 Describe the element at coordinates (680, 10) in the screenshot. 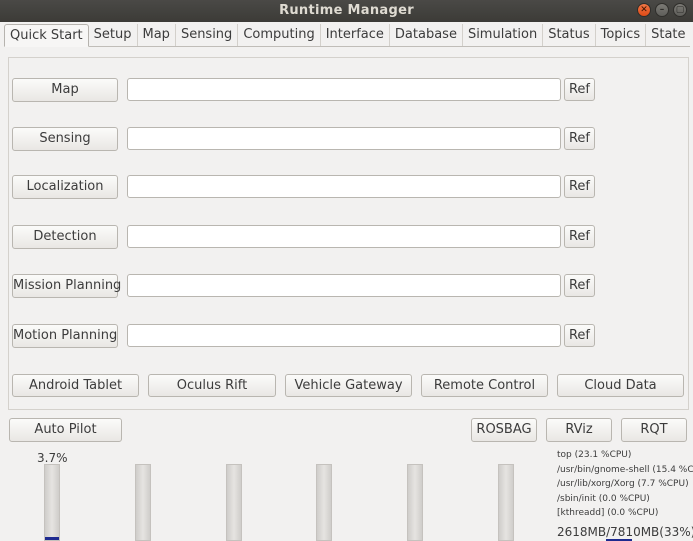

I see `maximize-icon: ▢` at that location.